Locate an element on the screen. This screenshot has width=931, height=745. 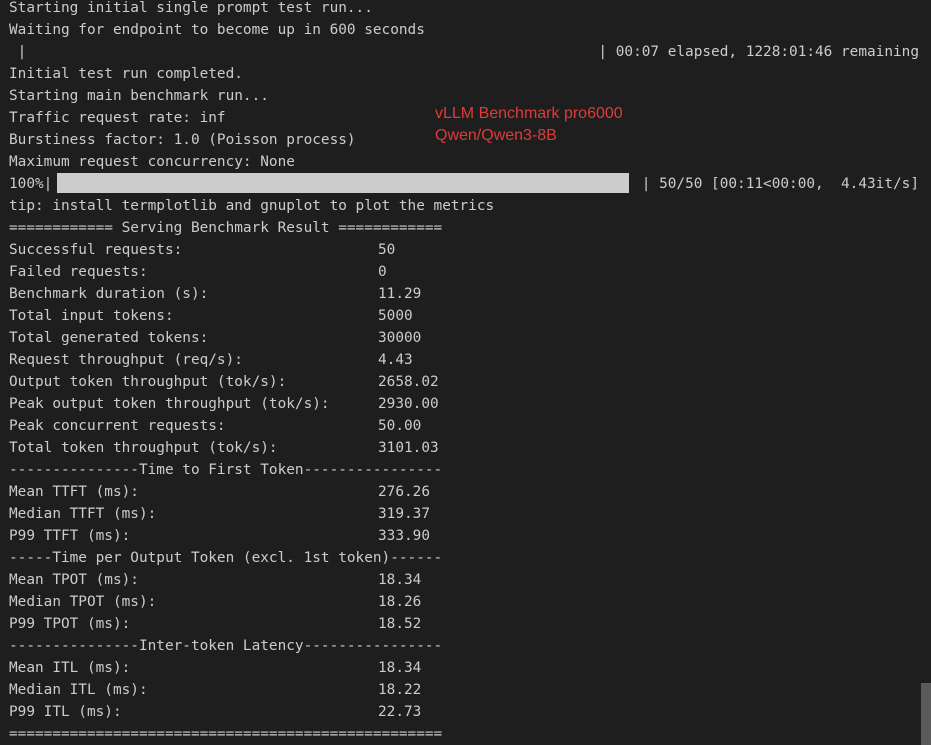
annotation-title: vLLM Benchmark pro6000 is located at coordinates (529, 113).